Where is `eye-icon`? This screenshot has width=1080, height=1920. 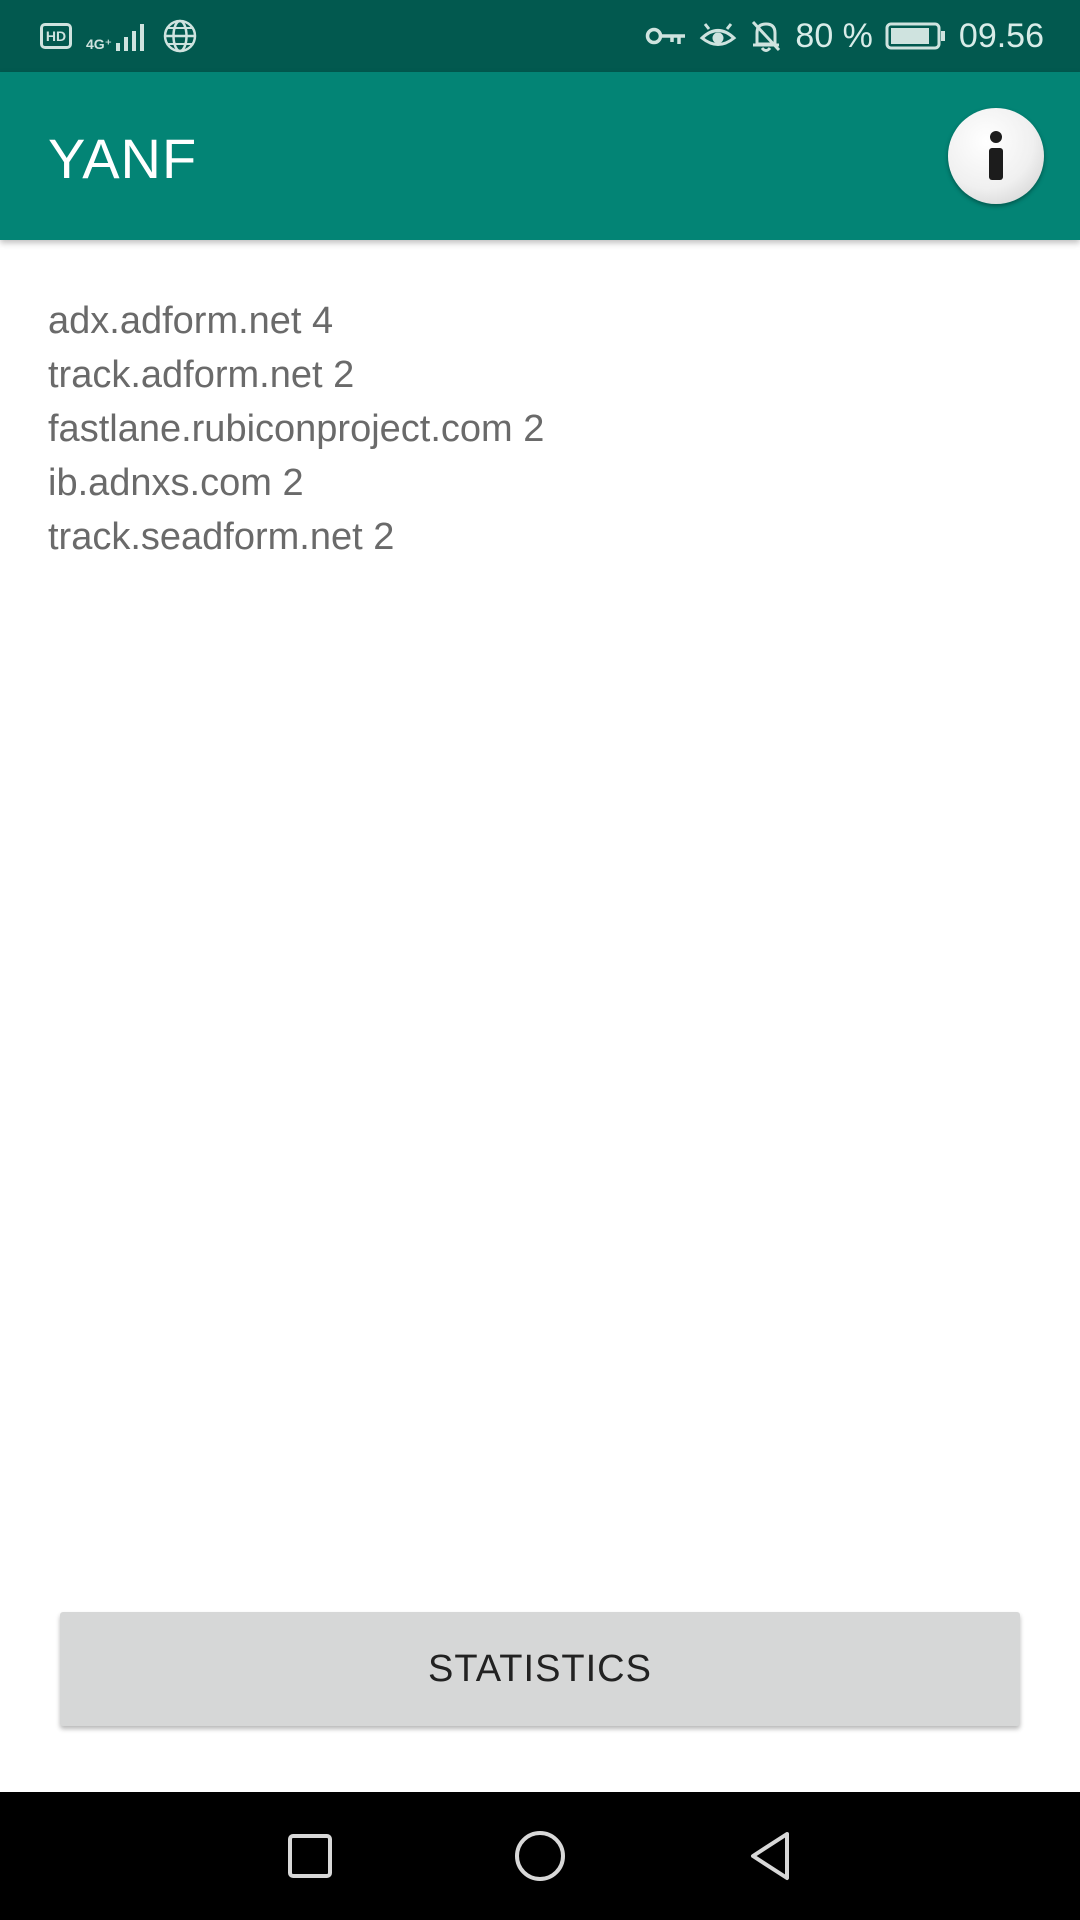 eye-icon is located at coordinates (718, 34).